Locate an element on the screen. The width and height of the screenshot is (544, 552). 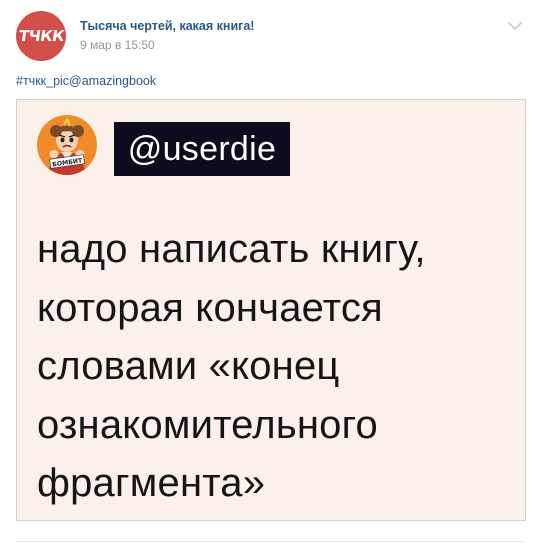
cartoon-avatar-icon: БОМБИТ is located at coordinates (67, 145).